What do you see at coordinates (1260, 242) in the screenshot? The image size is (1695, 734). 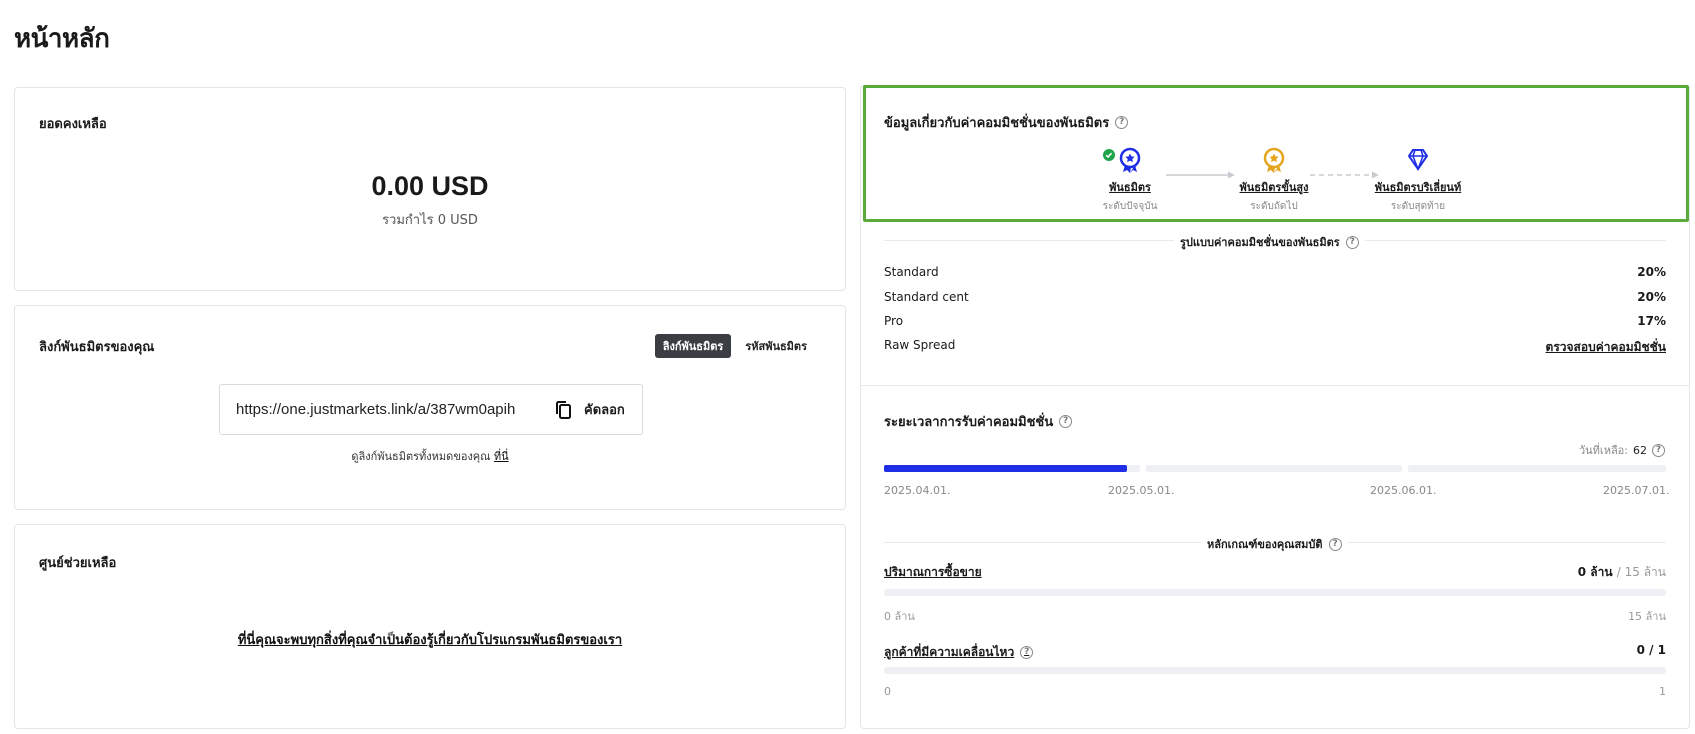 I see `rates-title: รูปแบบค่าคอมมิชชั่นของพันธมิตร` at bounding box center [1260, 242].